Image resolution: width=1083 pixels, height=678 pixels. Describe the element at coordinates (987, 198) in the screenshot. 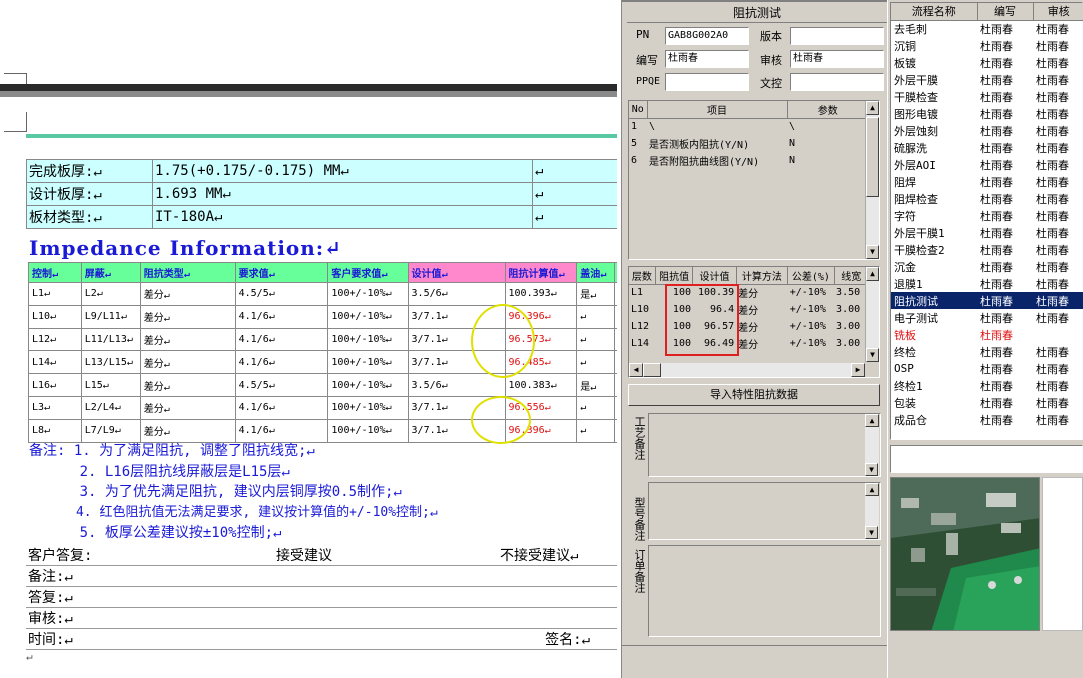

I see `flow-row: 阻焊检查 杜雨春 杜雨春` at that location.